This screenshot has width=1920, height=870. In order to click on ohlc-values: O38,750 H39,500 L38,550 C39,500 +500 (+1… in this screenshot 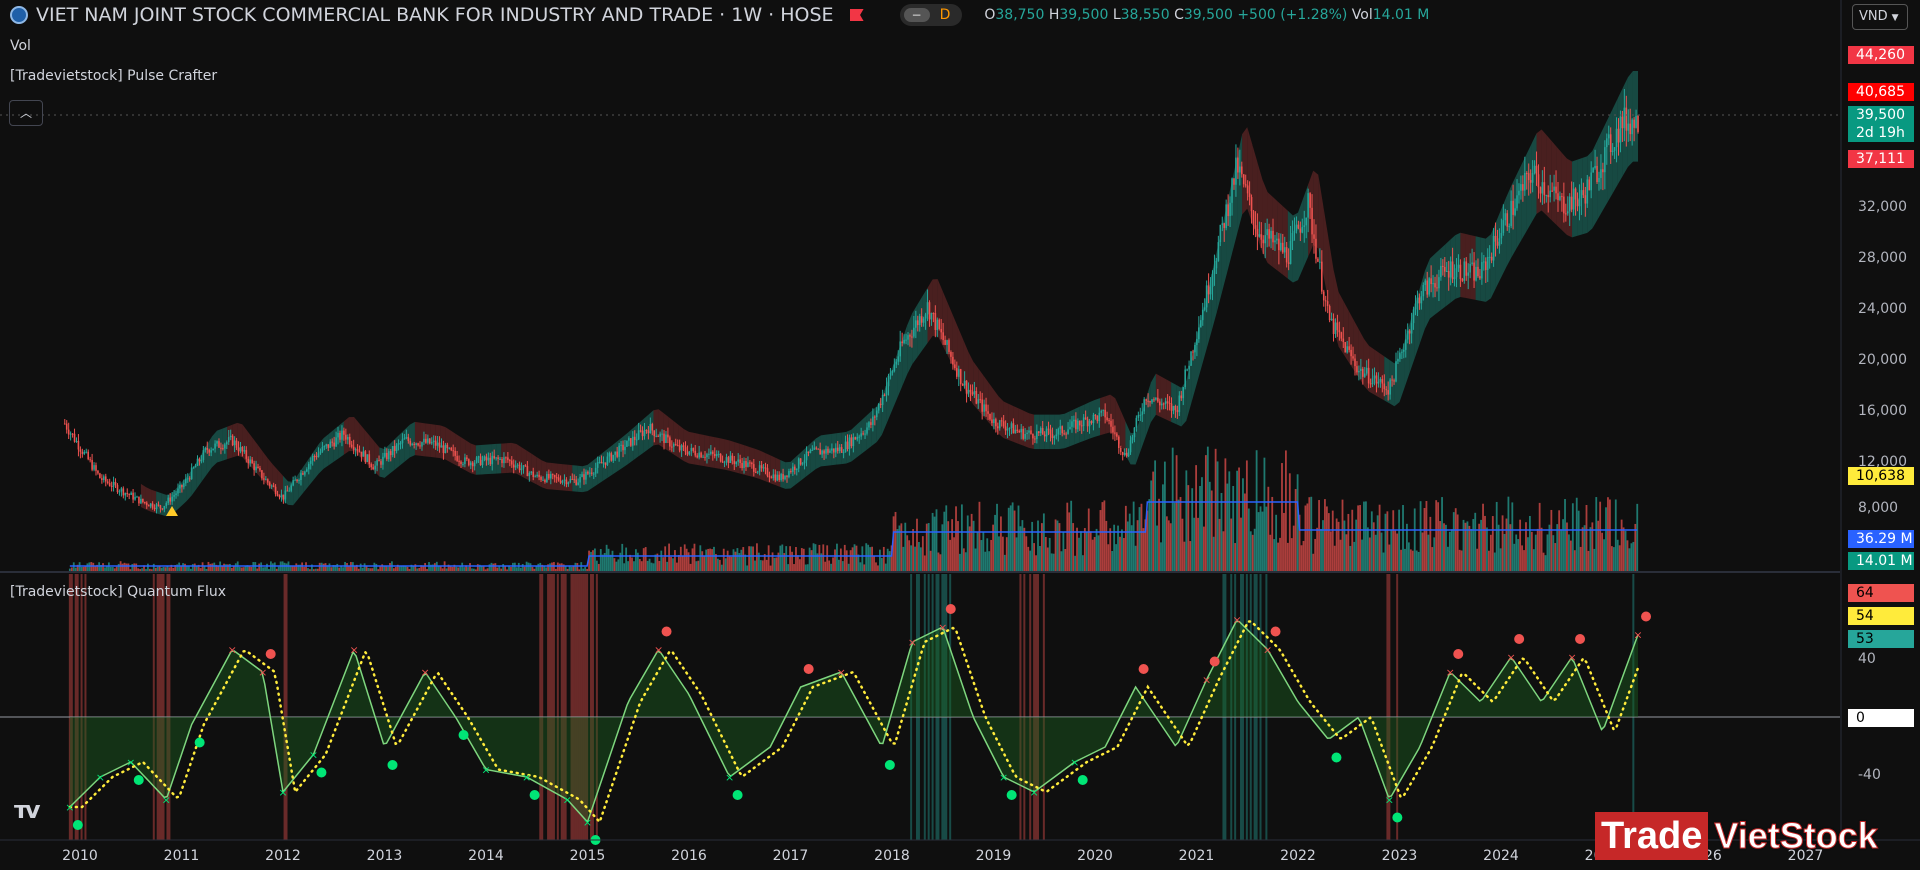, I will do `click(1206, 15)`.